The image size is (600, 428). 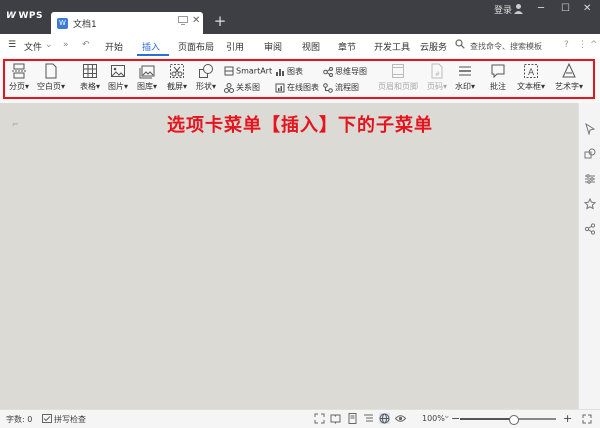 I want to click on web-view-icon, so click(x=384, y=418).